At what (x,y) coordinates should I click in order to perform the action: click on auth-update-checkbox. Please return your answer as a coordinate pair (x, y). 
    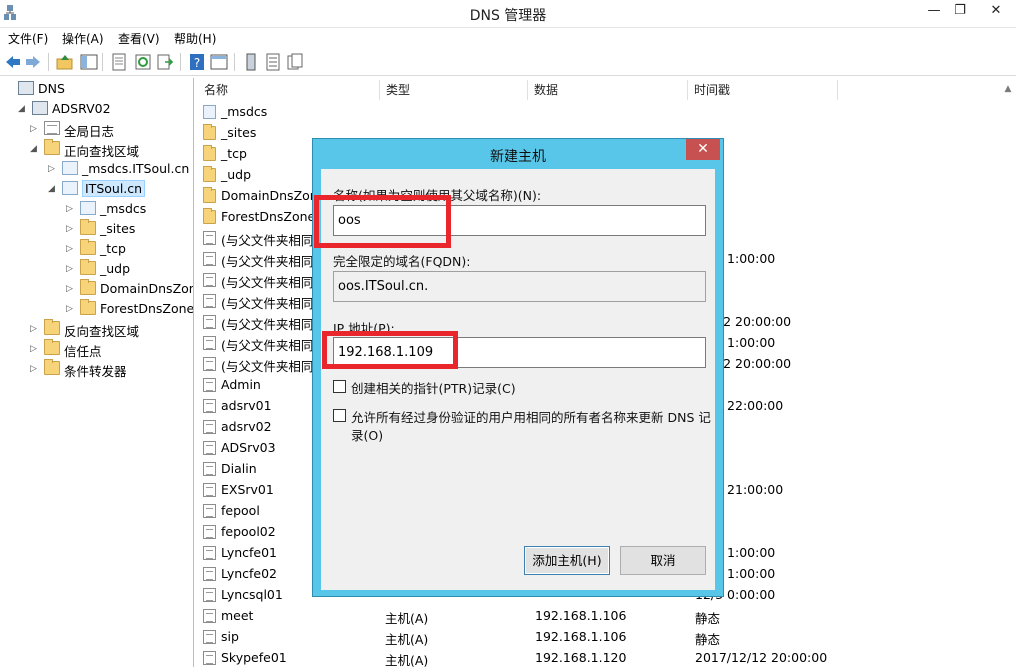
    Looking at the image, I should click on (339, 415).